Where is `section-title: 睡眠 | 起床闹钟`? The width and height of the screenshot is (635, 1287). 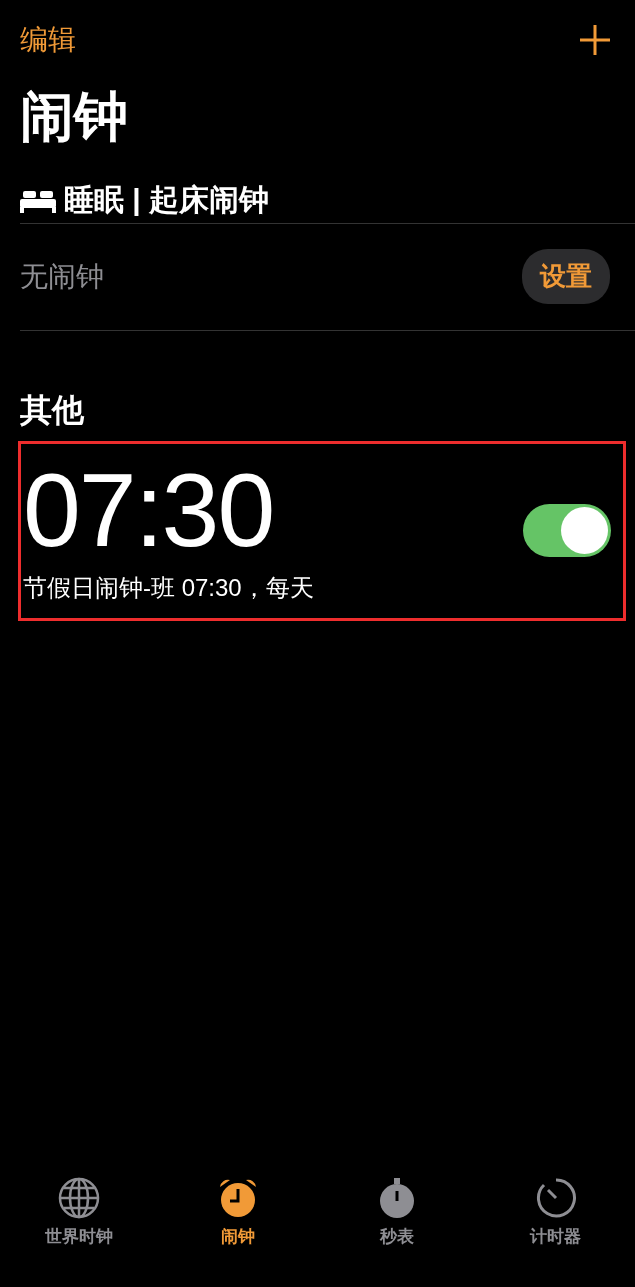
section-title: 睡眠 | 起床闹钟 is located at coordinates (167, 200).